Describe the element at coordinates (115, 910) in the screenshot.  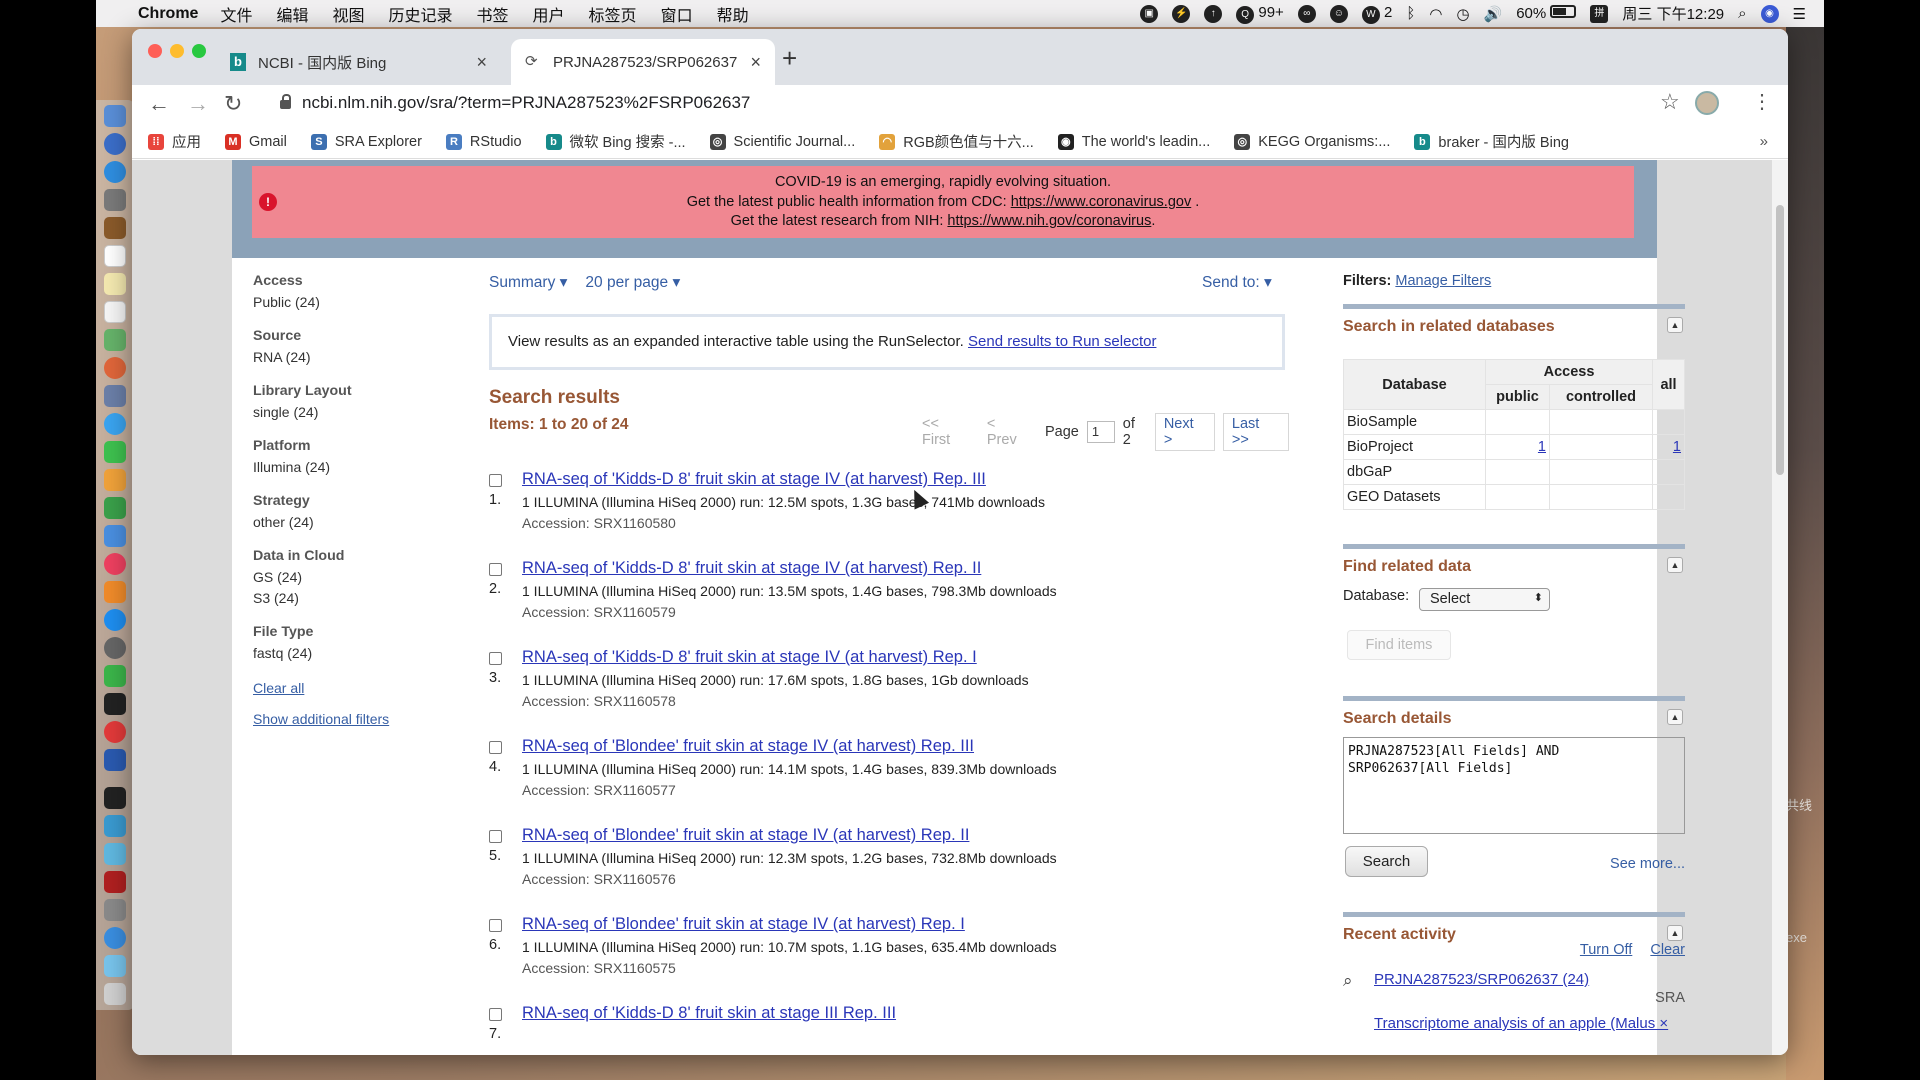
I see `drive-icon` at that location.